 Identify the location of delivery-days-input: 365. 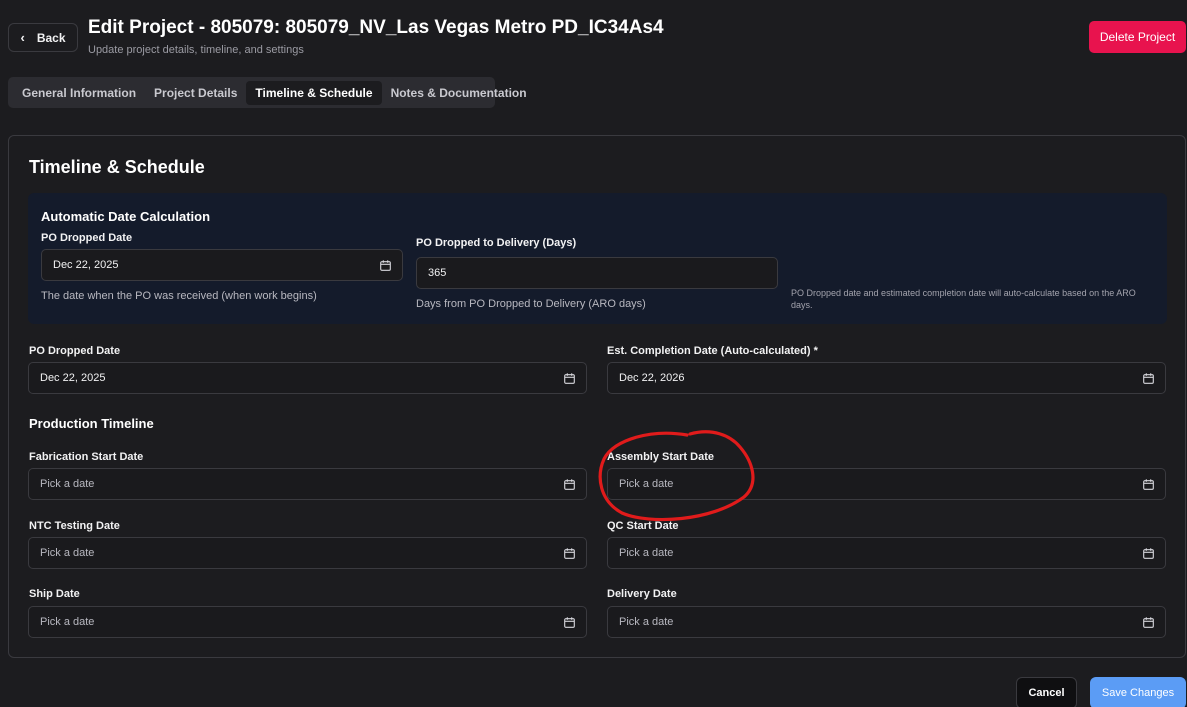
(597, 273).